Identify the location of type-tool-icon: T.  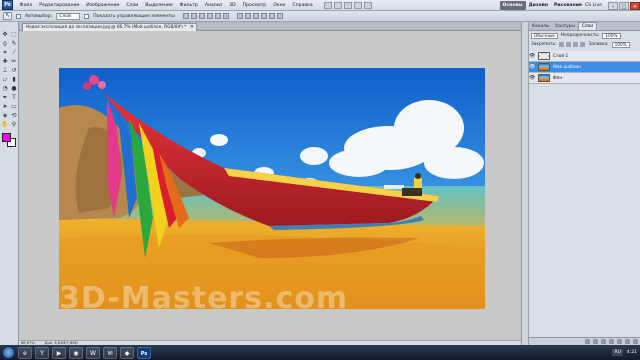
(14, 98).